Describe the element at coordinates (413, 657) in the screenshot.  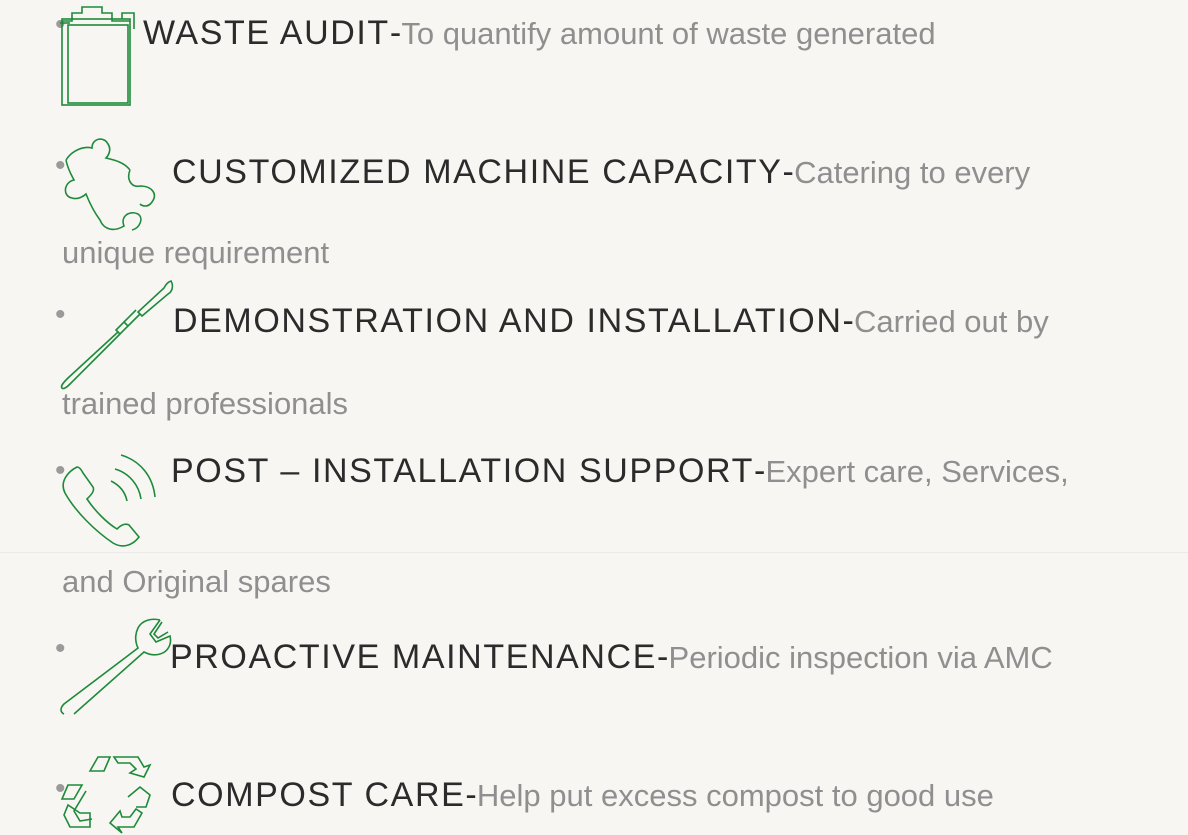
I see `service-title: PROACTIVE MAINTENANCE` at that location.